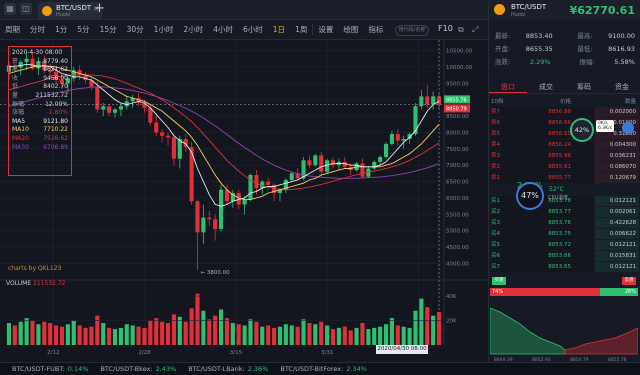  I want to click on orderbook-tabs: 盘口 成交 筹码 资金, so click(564, 87).